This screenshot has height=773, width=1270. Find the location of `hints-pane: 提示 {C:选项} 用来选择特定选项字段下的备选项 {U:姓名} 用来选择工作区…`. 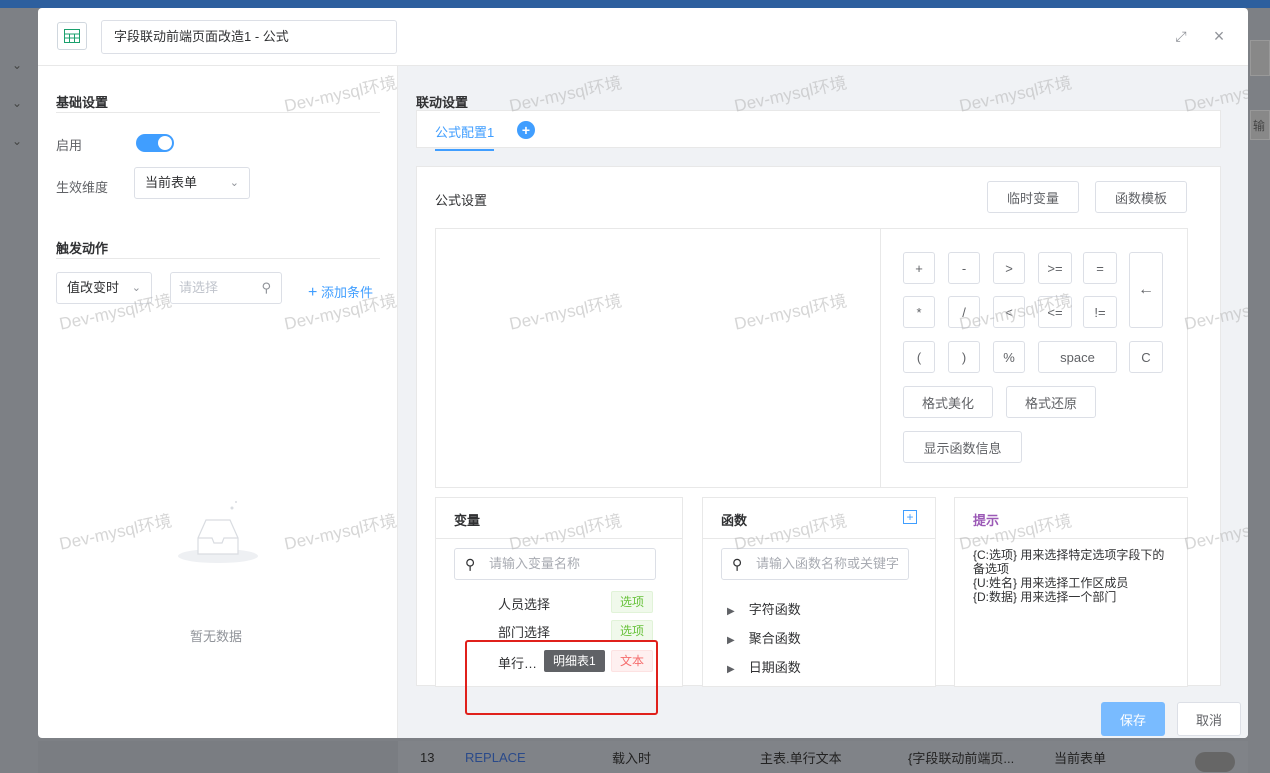

hints-pane: 提示 {C:选项} 用来选择特定选项字段下的备选项 {U:姓名} 用来选择工作区… is located at coordinates (1071, 592).